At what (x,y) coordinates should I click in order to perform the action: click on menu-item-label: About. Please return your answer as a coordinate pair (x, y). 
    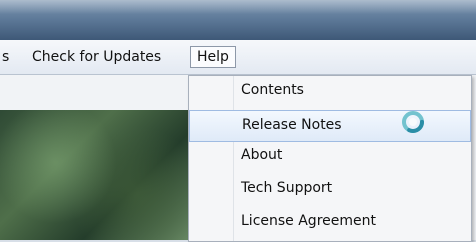
    Looking at the image, I should click on (262, 155).